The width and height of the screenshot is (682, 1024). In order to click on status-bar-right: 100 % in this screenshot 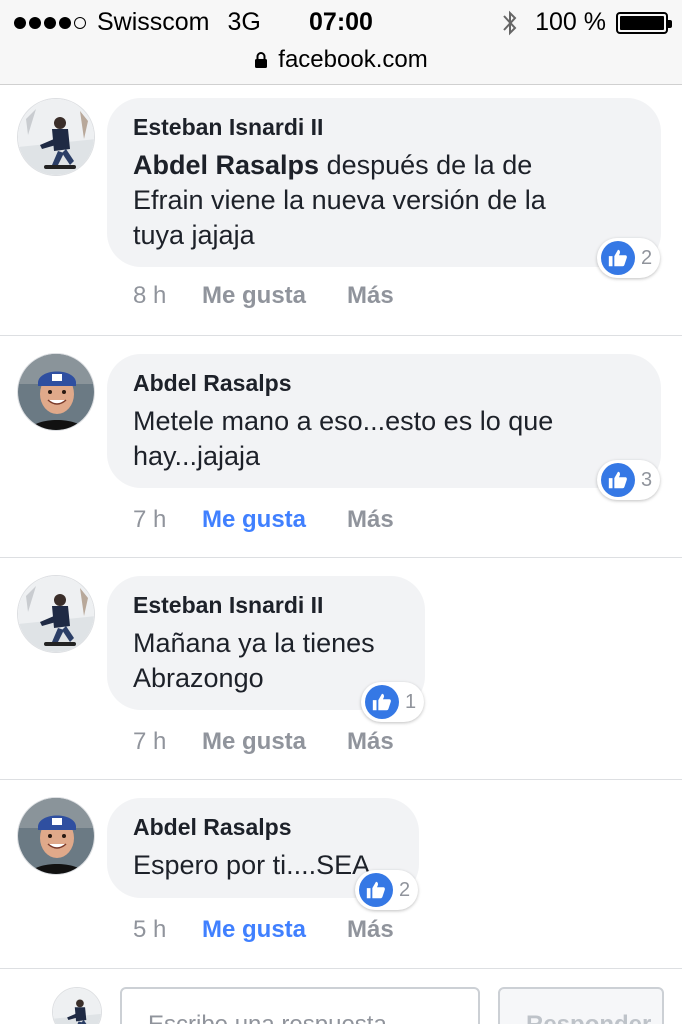, I will do `click(585, 22)`.